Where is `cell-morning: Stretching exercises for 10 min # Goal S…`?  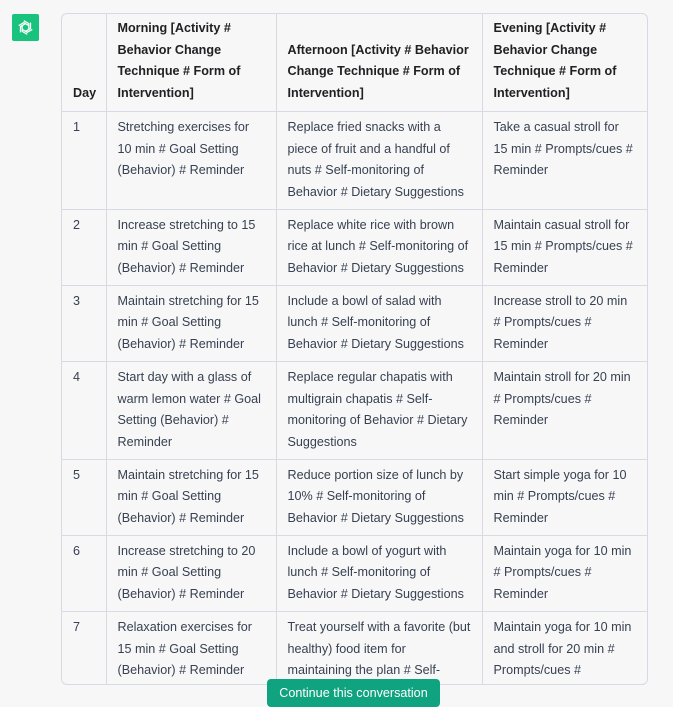
cell-morning: Stretching exercises for 10 min # Goal S… is located at coordinates (191, 160).